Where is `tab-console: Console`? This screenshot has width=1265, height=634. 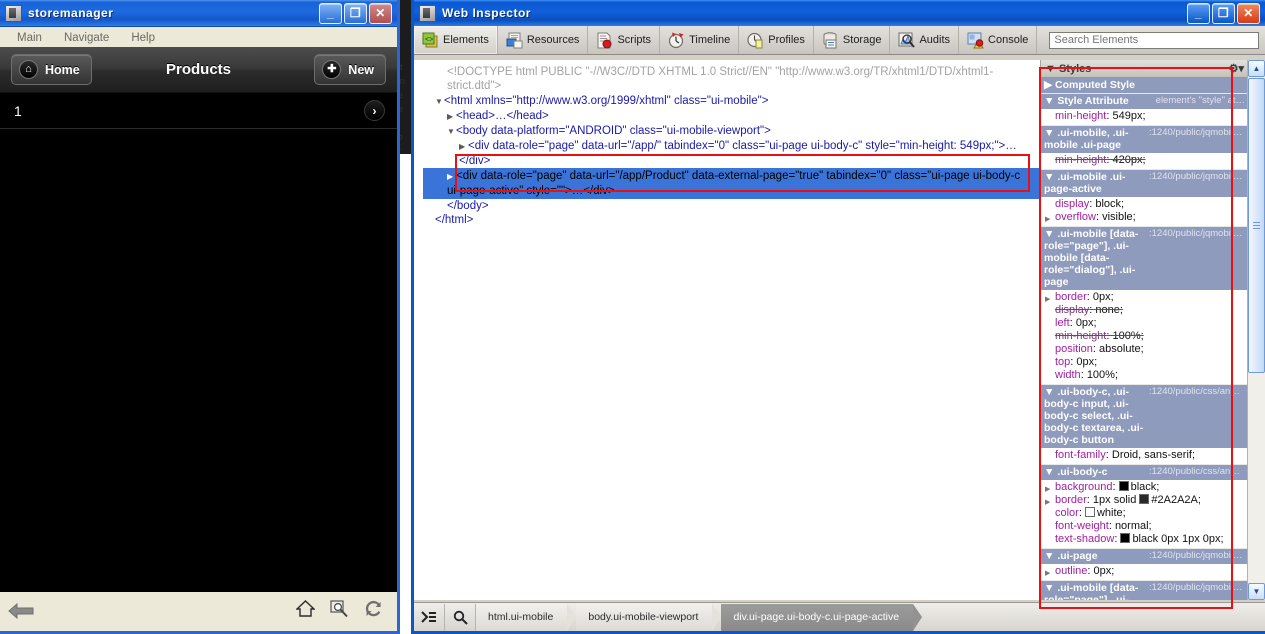
tab-console: Console is located at coordinates (998, 40).